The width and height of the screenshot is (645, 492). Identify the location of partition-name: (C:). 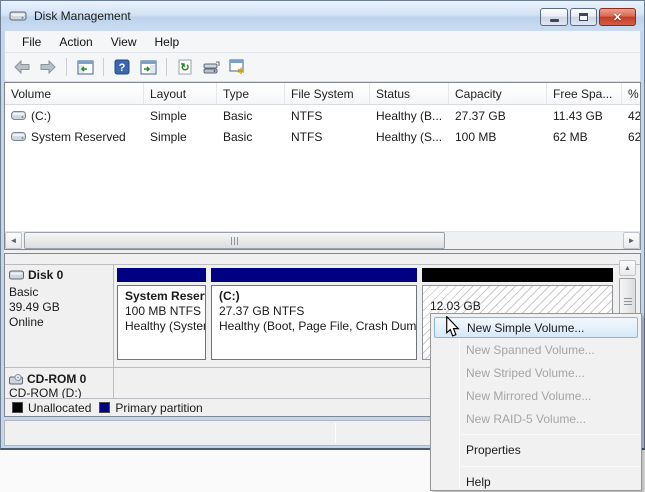
(229, 296).